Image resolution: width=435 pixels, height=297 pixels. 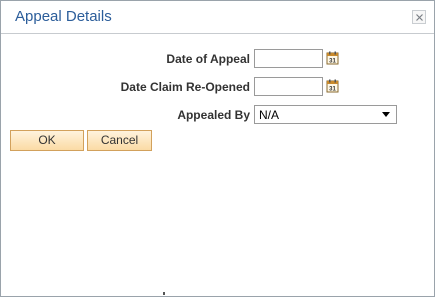 I want to click on date-claim-reopened-label: Date Claim Re-Opened, so click(x=185, y=87).